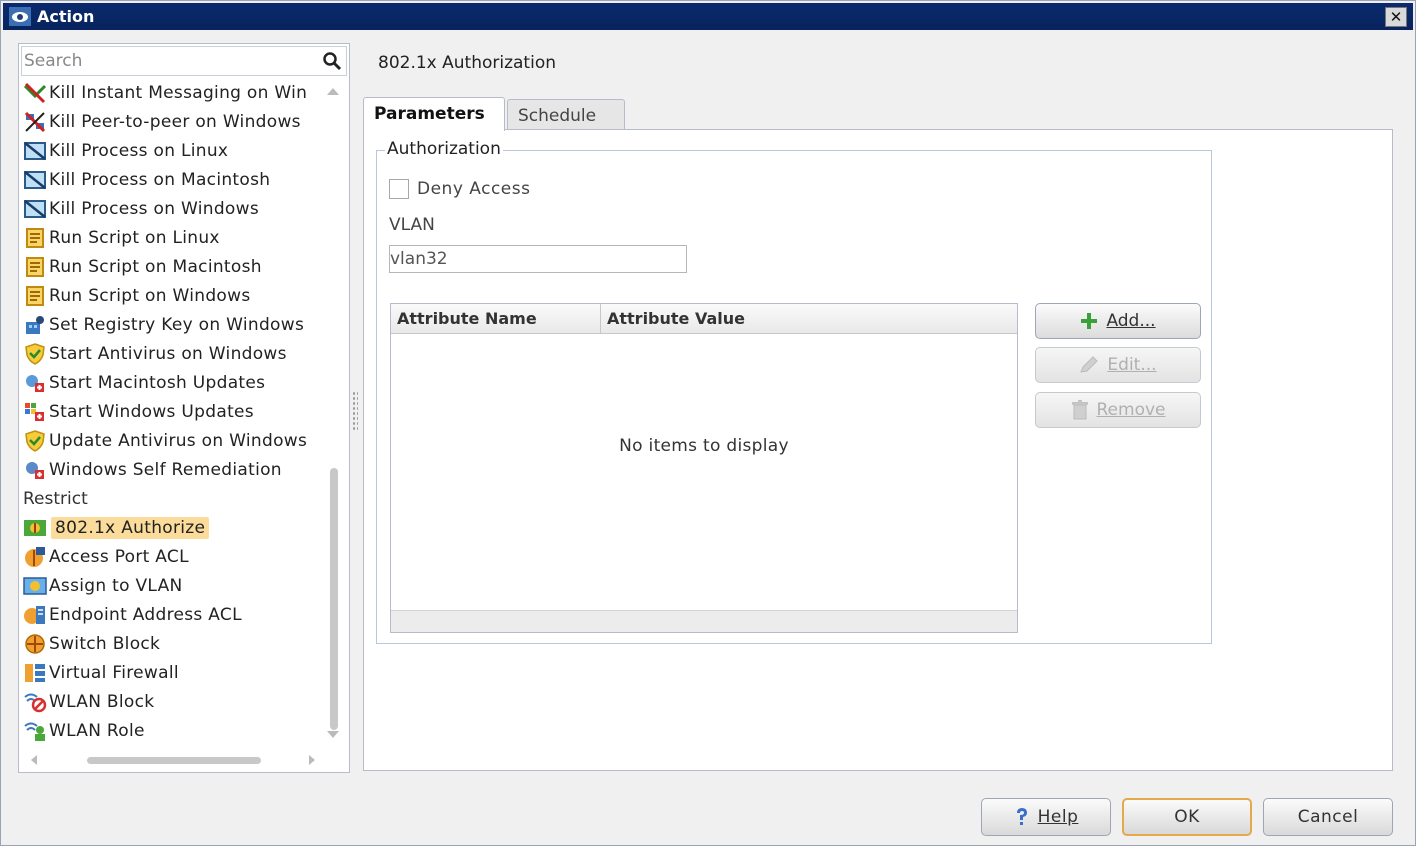  What do you see at coordinates (467, 63) in the screenshot?
I see `page-title: 802.1x Authorization` at bounding box center [467, 63].